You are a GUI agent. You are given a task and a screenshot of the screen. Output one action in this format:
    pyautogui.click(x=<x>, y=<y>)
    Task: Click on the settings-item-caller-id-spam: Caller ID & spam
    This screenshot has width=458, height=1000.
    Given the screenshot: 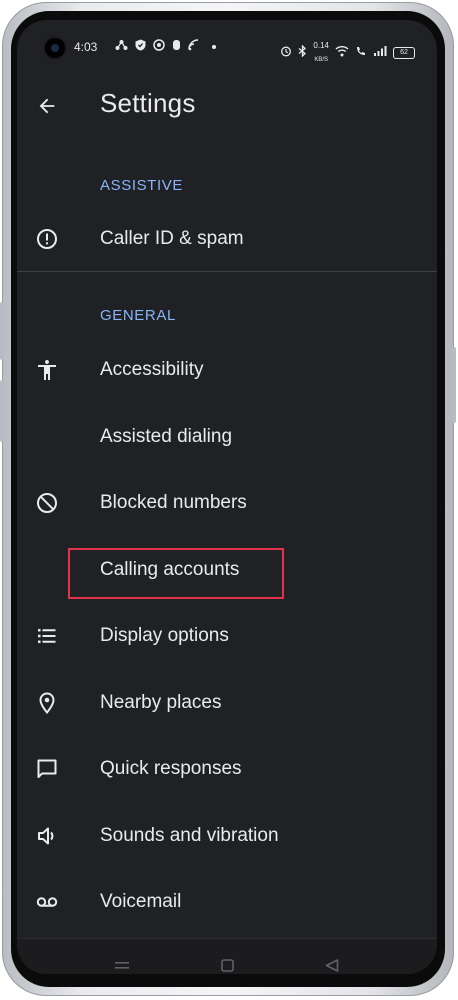 What is the action you would take?
    pyautogui.click(x=227, y=239)
    